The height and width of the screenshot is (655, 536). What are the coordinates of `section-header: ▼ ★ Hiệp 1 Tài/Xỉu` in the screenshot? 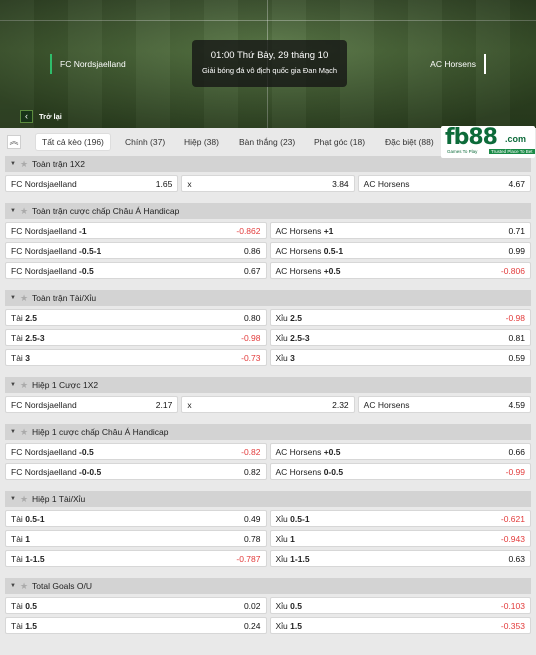 It's located at (268, 499).